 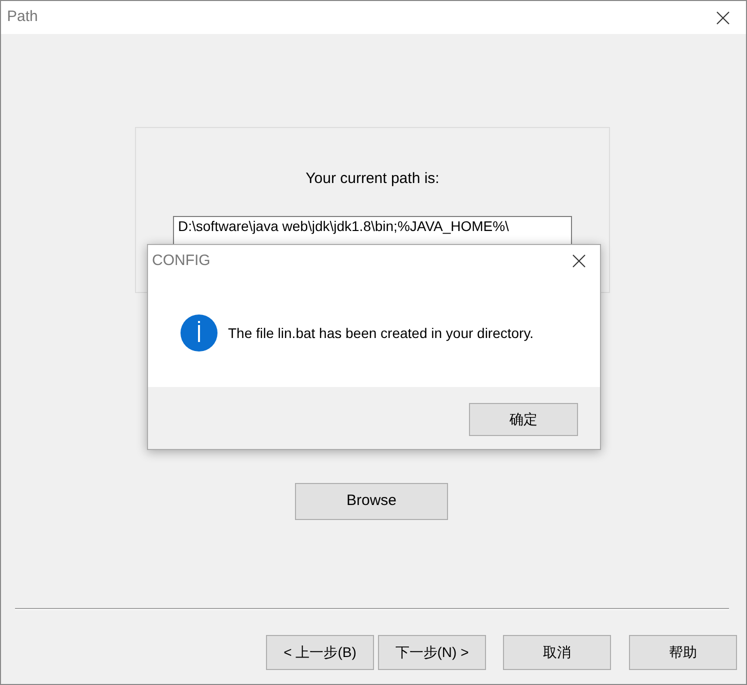 What do you see at coordinates (432, 652) in the screenshot?
I see `wizard-button: 下一步(N) >` at bounding box center [432, 652].